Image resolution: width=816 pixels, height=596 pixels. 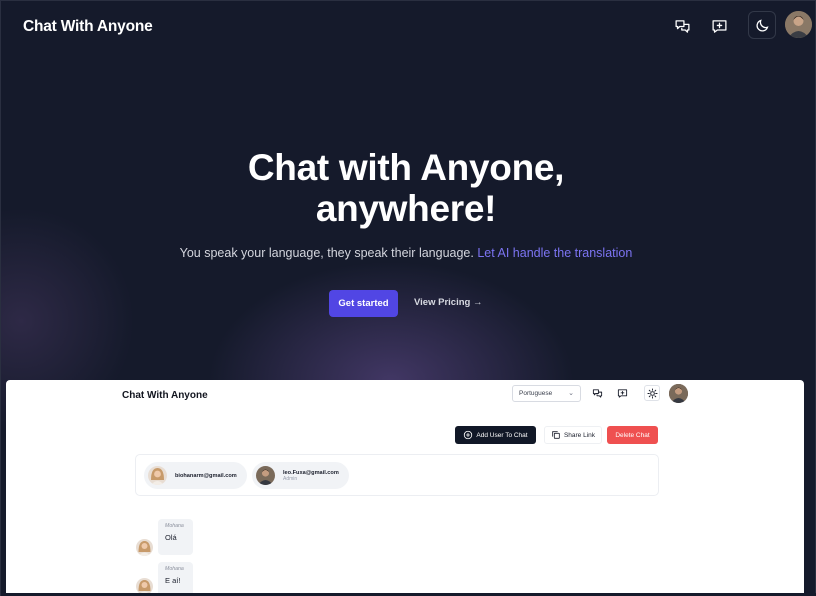 I want to click on member-chip: leo.Fuxa@gmail.com Admin, so click(x=300, y=475).